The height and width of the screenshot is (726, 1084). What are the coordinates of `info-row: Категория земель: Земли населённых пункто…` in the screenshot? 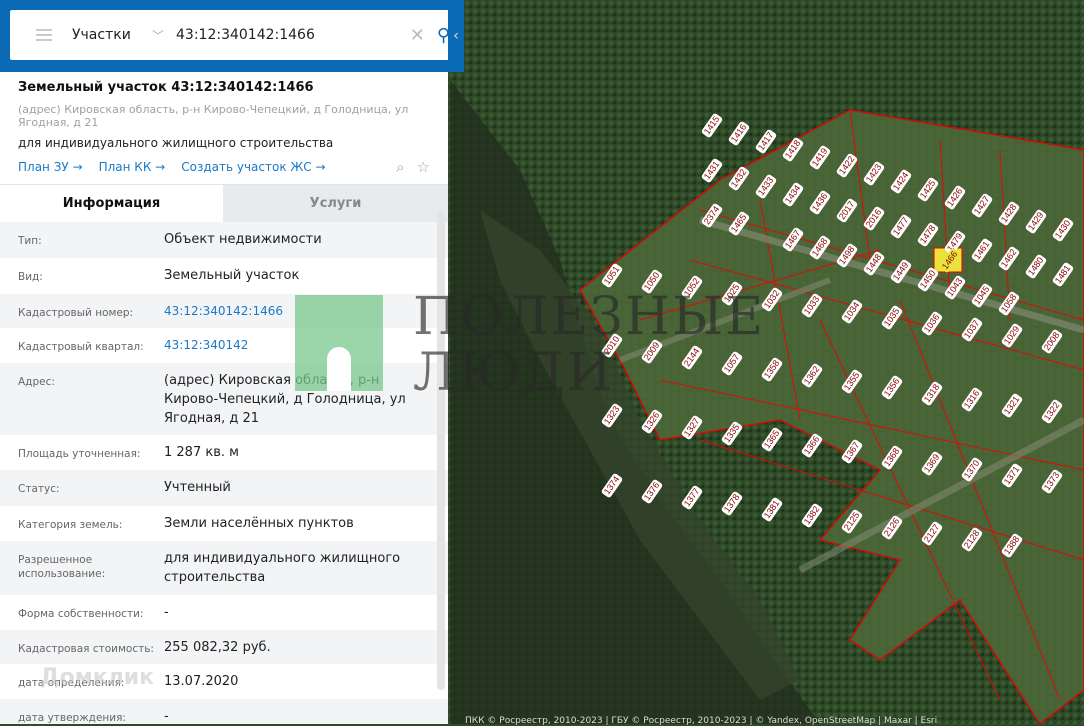 It's located at (224, 523).